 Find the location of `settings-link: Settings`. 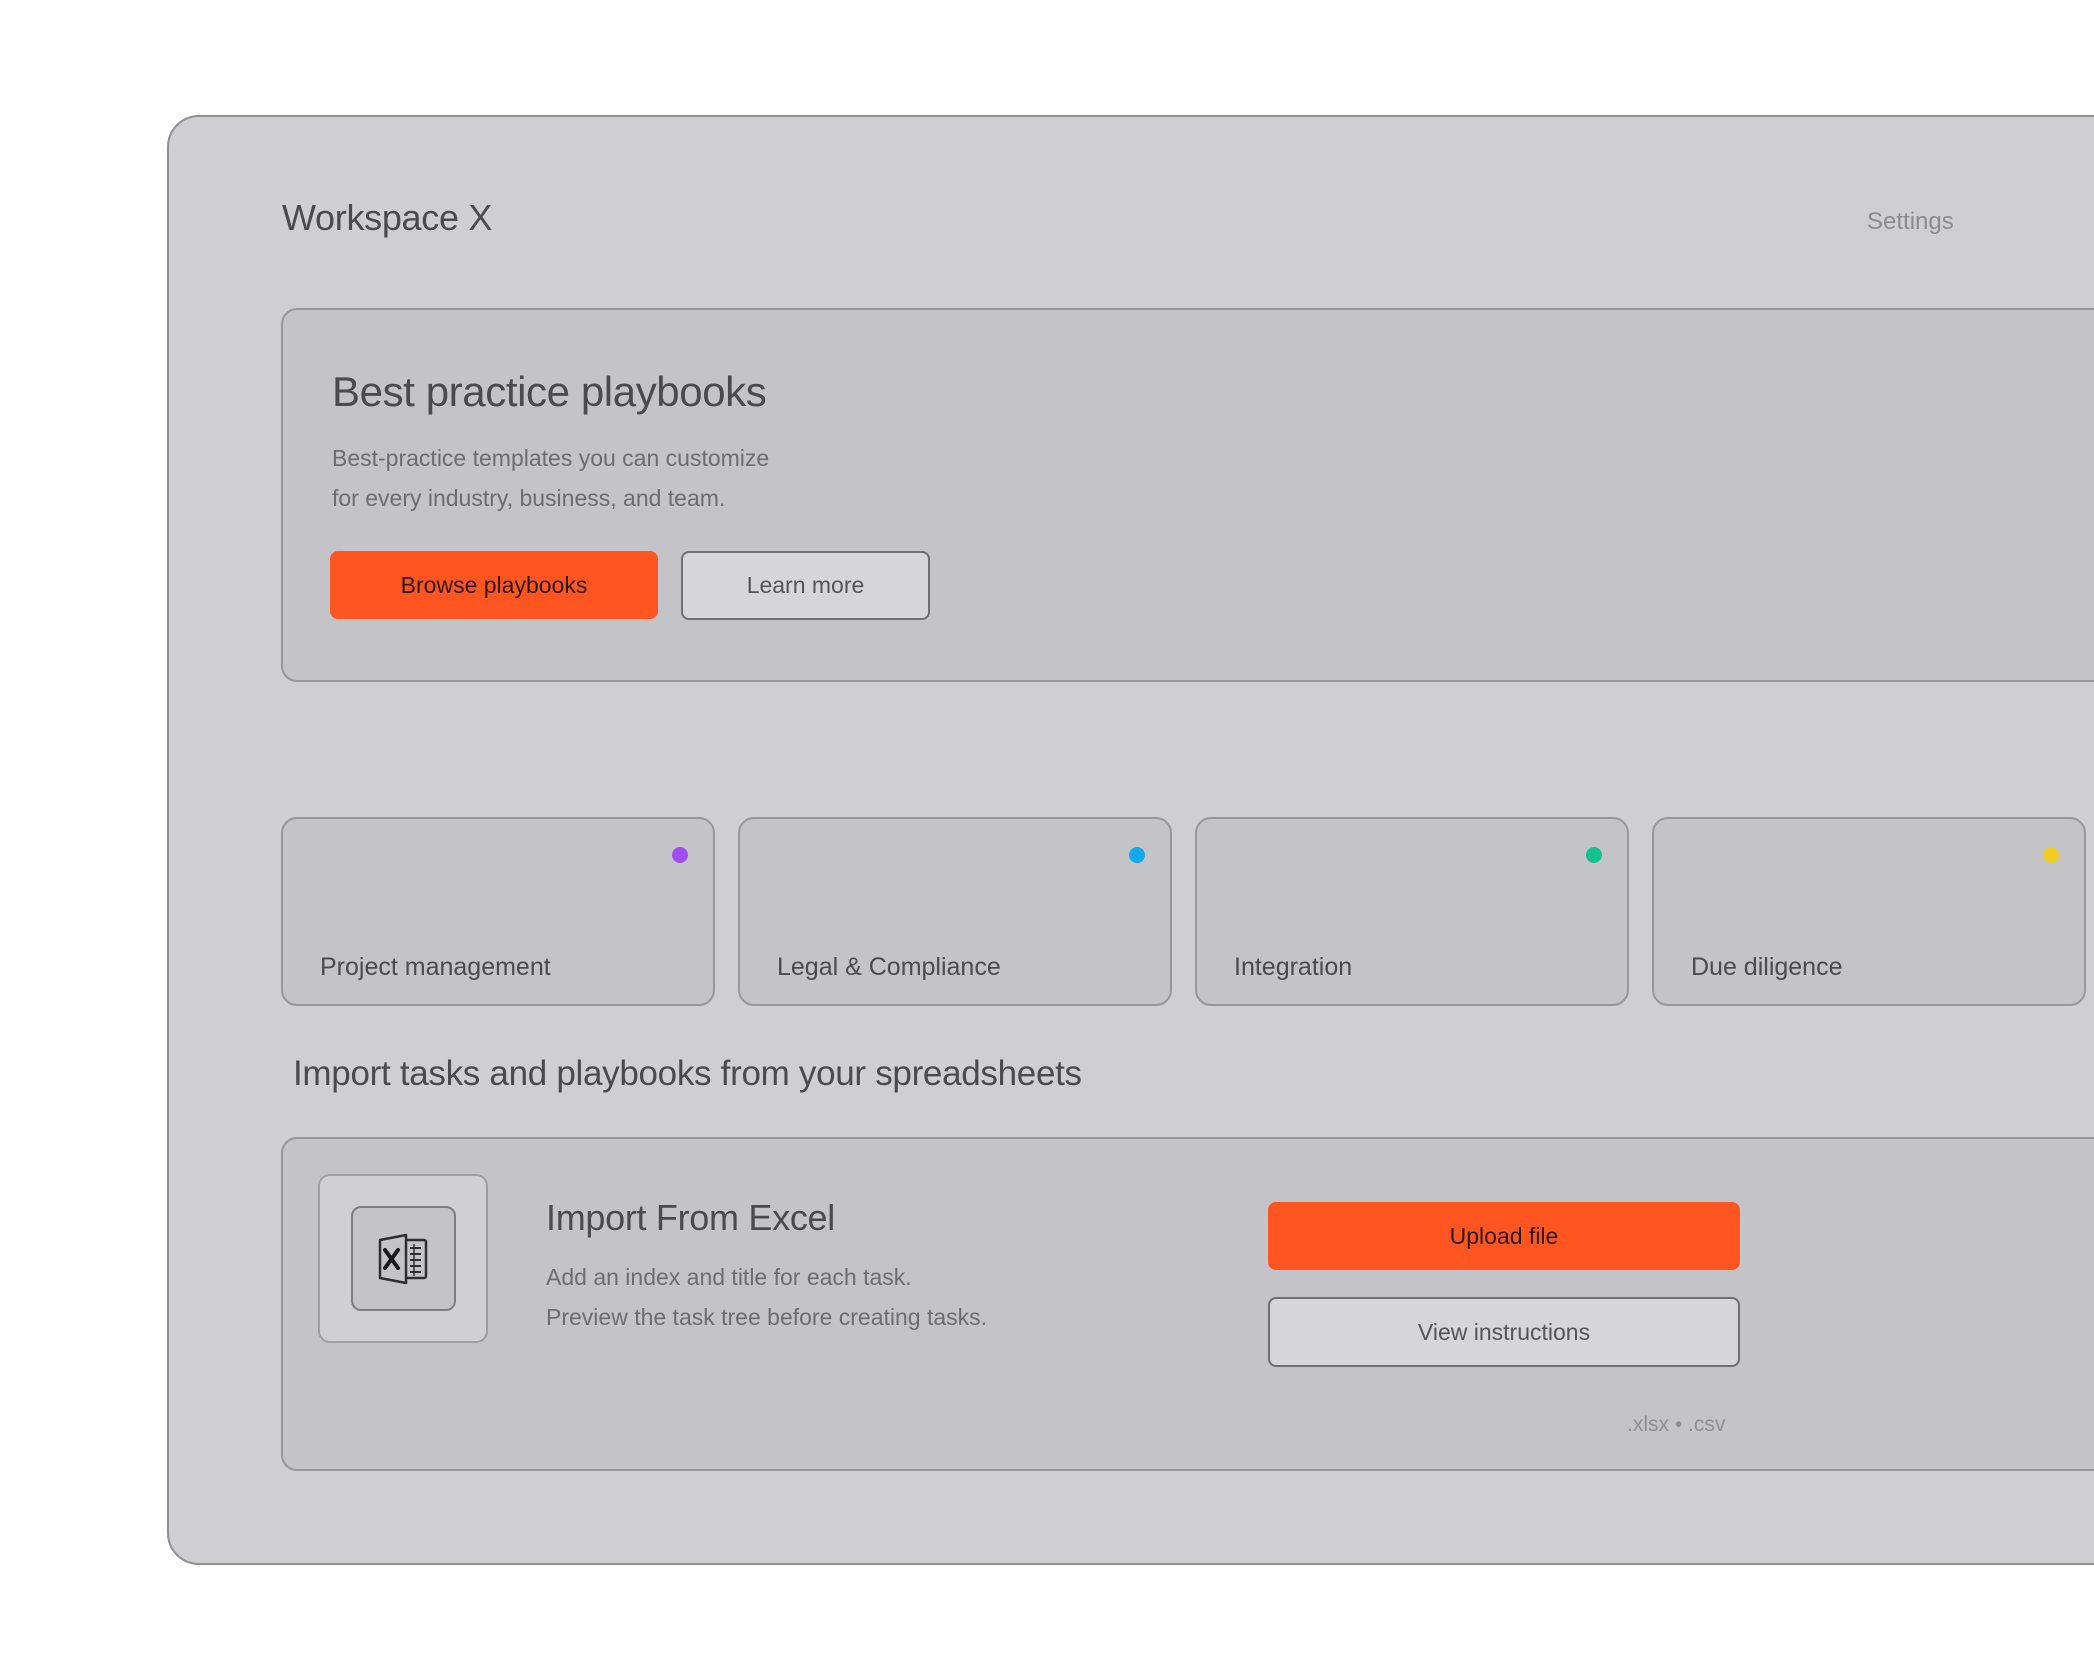

settings-link: Settings is located at coordinates (1910, 222).